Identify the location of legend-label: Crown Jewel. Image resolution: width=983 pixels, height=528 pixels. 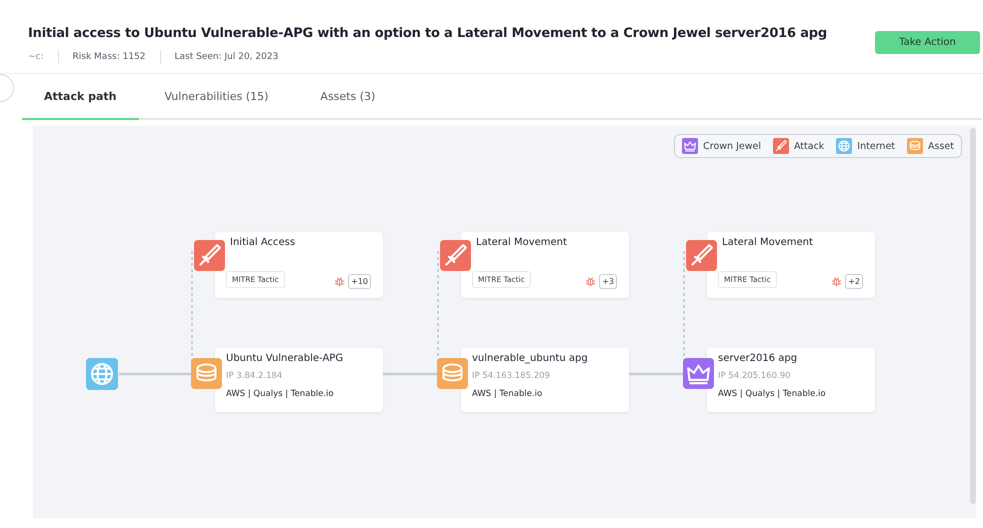
(732, 146).